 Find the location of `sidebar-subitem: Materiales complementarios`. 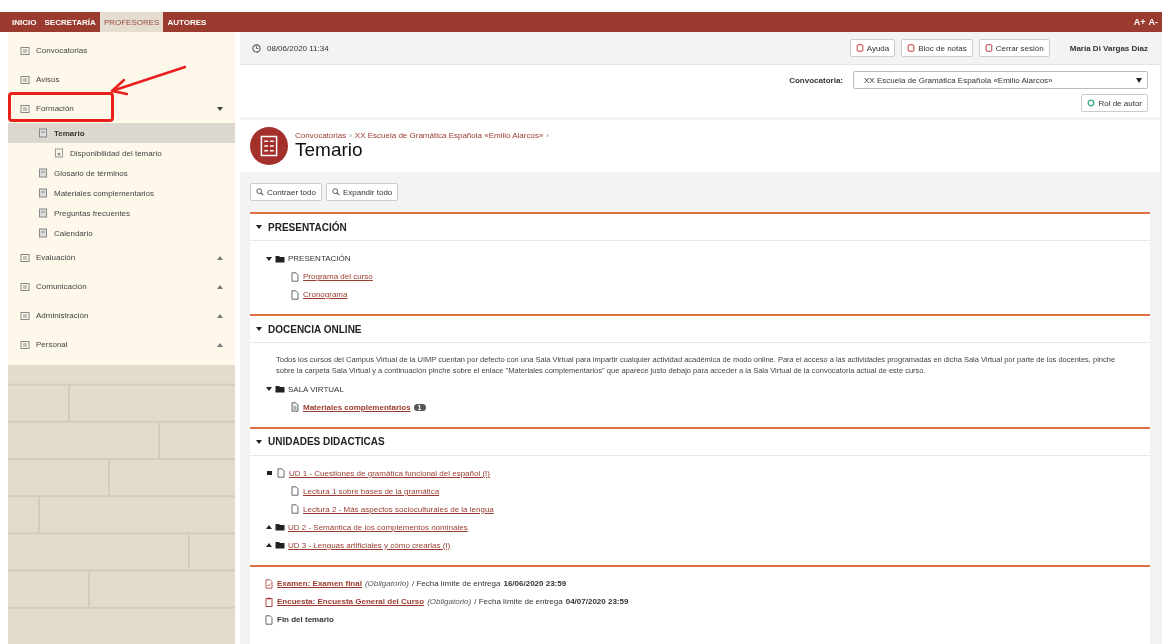

sidebar-subitem: Materiales complementarios is located at coordinates (121, 193).